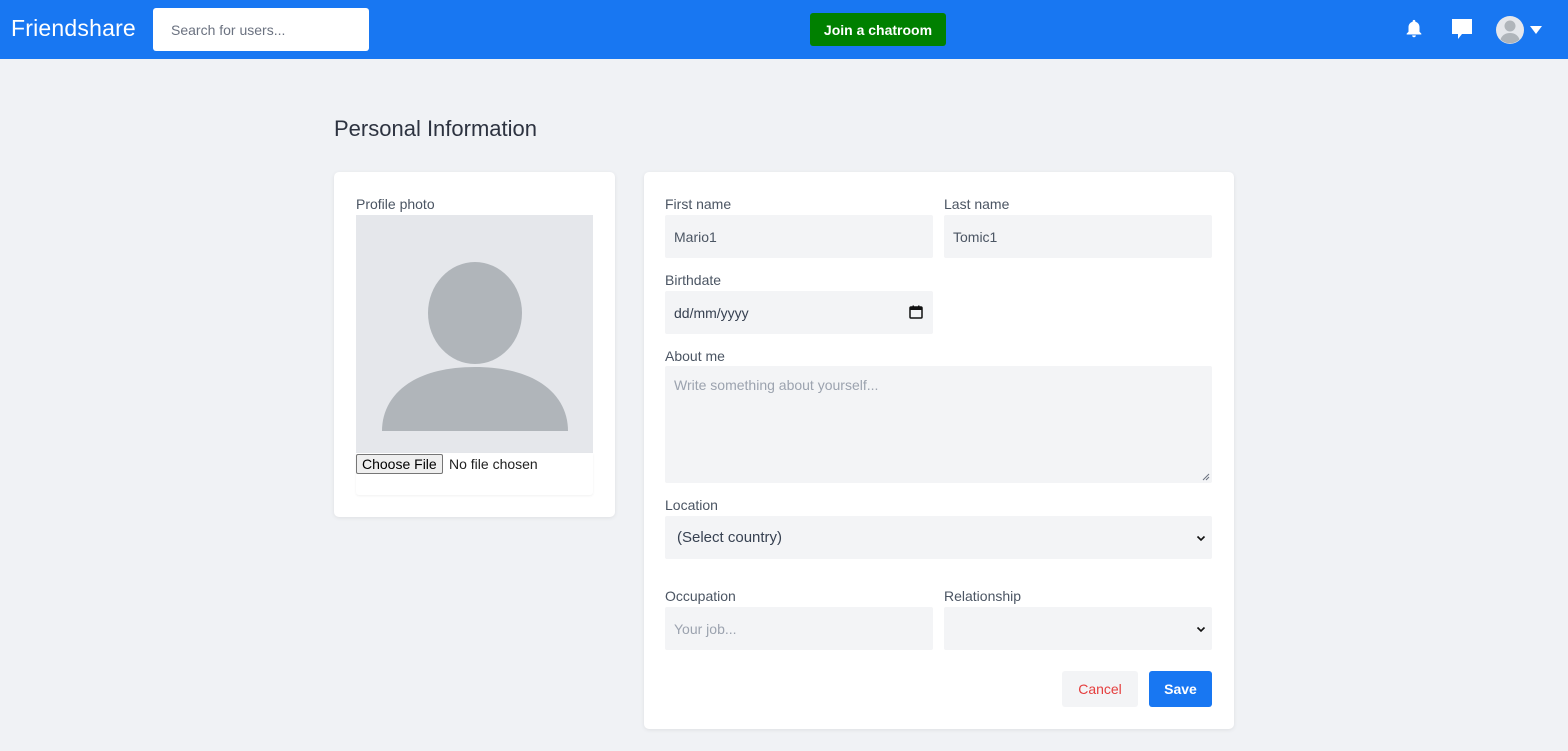 The image size is (1568, 751). Describe the element at coordinates (730, 537) in the screenshot. I see `location-selected-value: (Select country)` at that location.